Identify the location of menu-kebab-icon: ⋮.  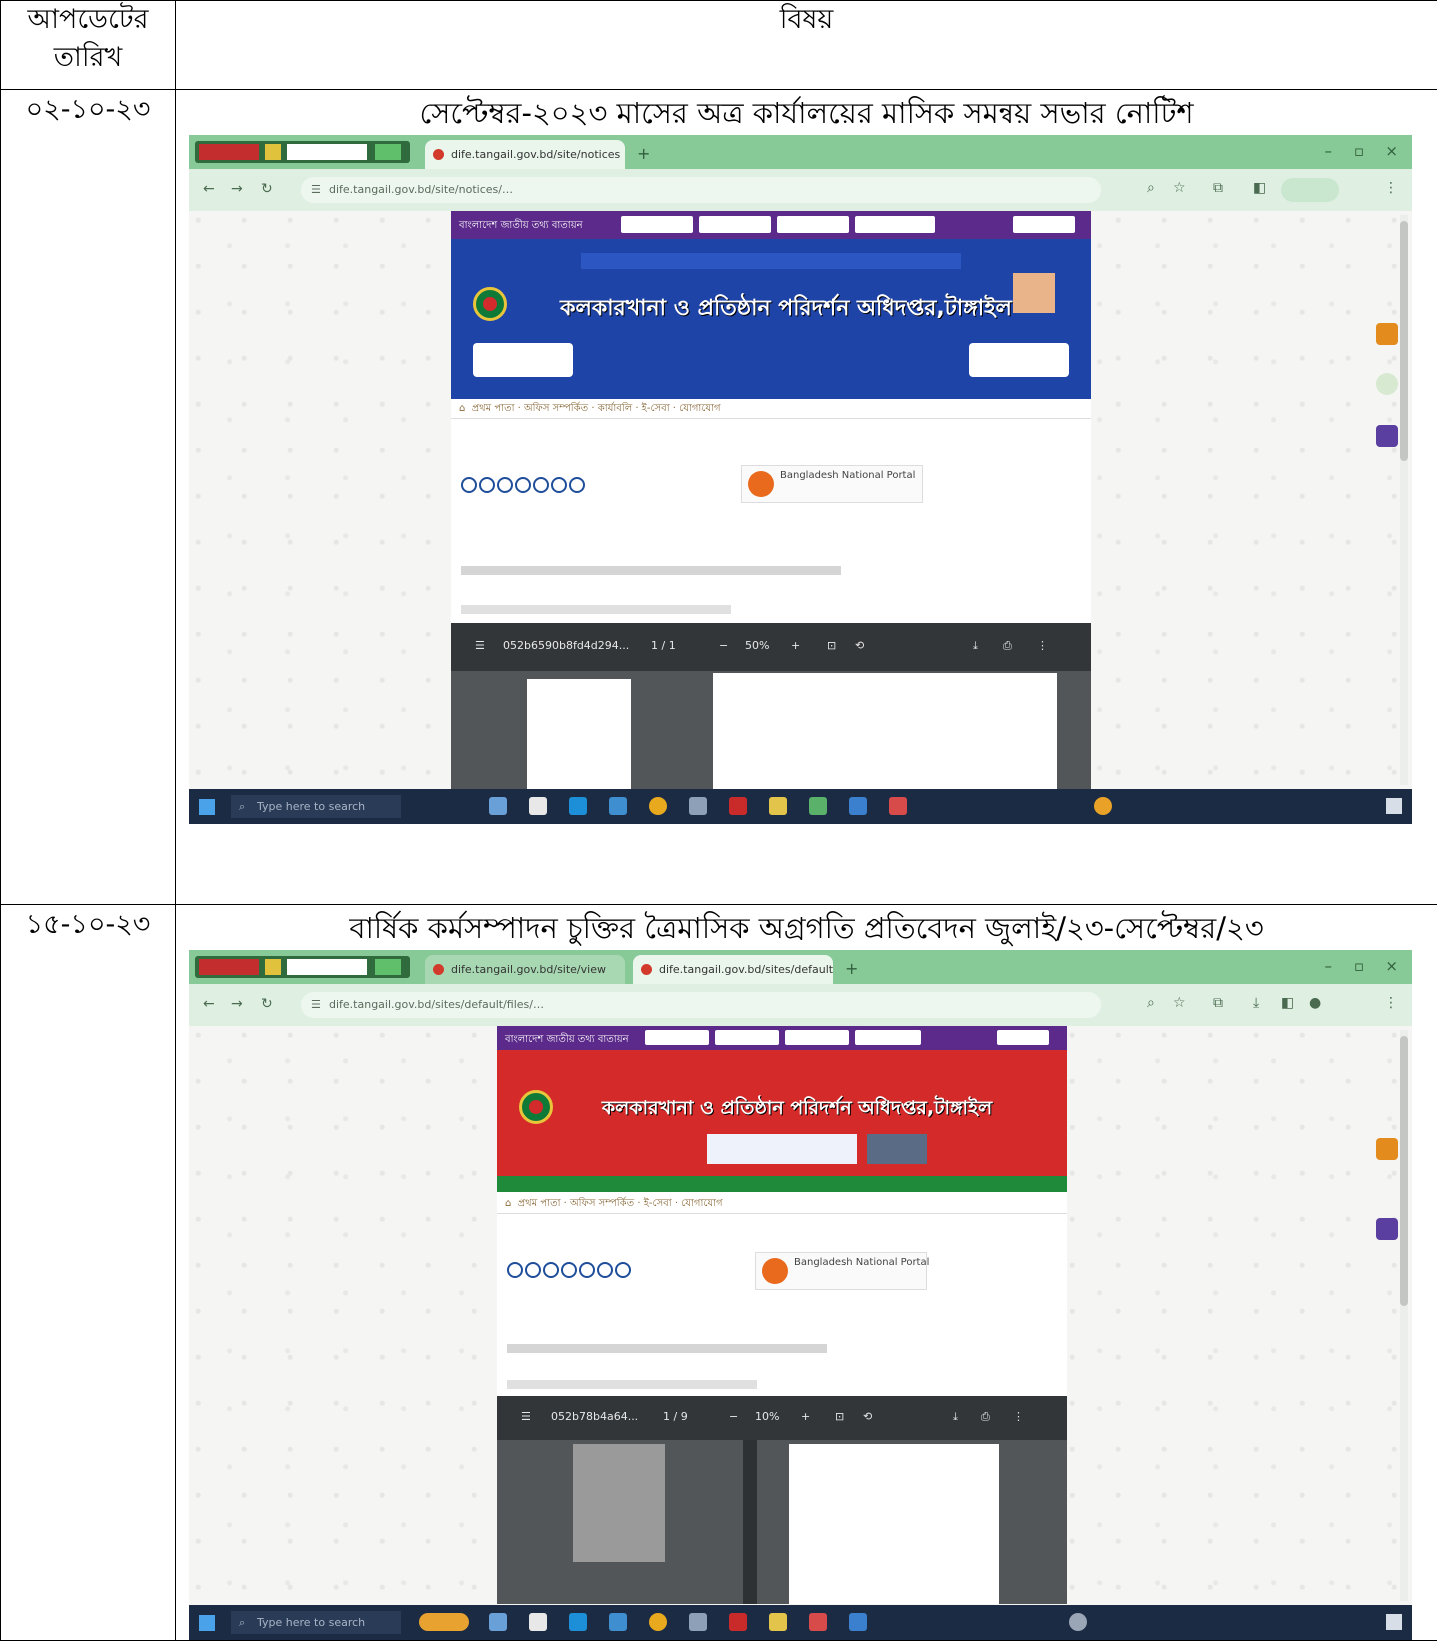
(1391, 188).